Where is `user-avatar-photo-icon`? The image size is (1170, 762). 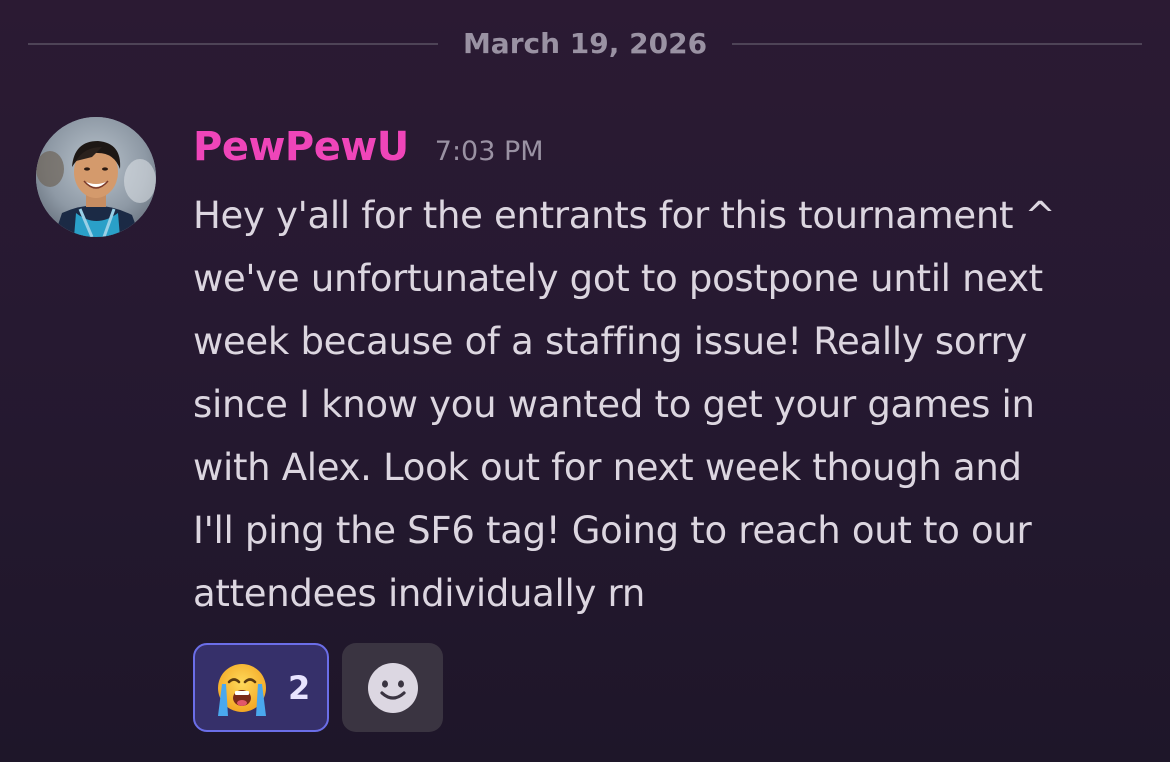 user-avatar-photo-icon is located at coordinates (96, 177).